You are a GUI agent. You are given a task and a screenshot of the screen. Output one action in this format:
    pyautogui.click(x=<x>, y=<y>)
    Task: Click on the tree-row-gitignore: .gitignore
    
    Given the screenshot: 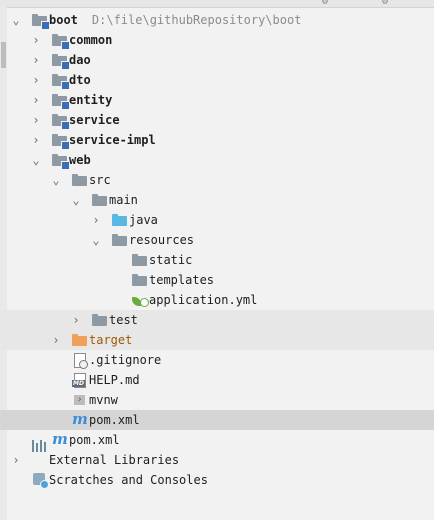 What is the action you would take?
    pyautogui.click(x=217, y=360)
    